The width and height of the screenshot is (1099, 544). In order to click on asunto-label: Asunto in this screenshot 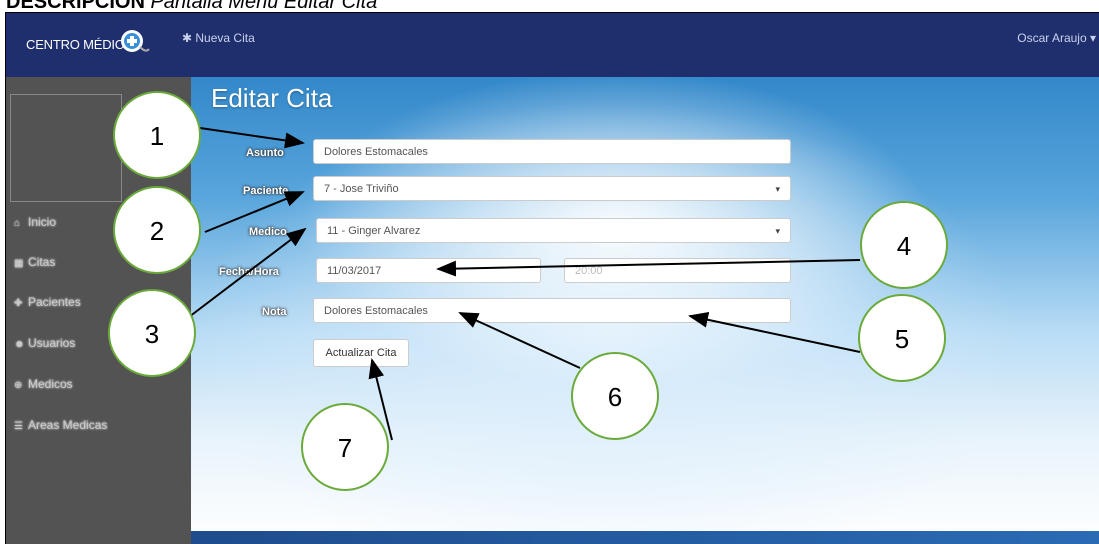, I will do `click(265, 153)`.